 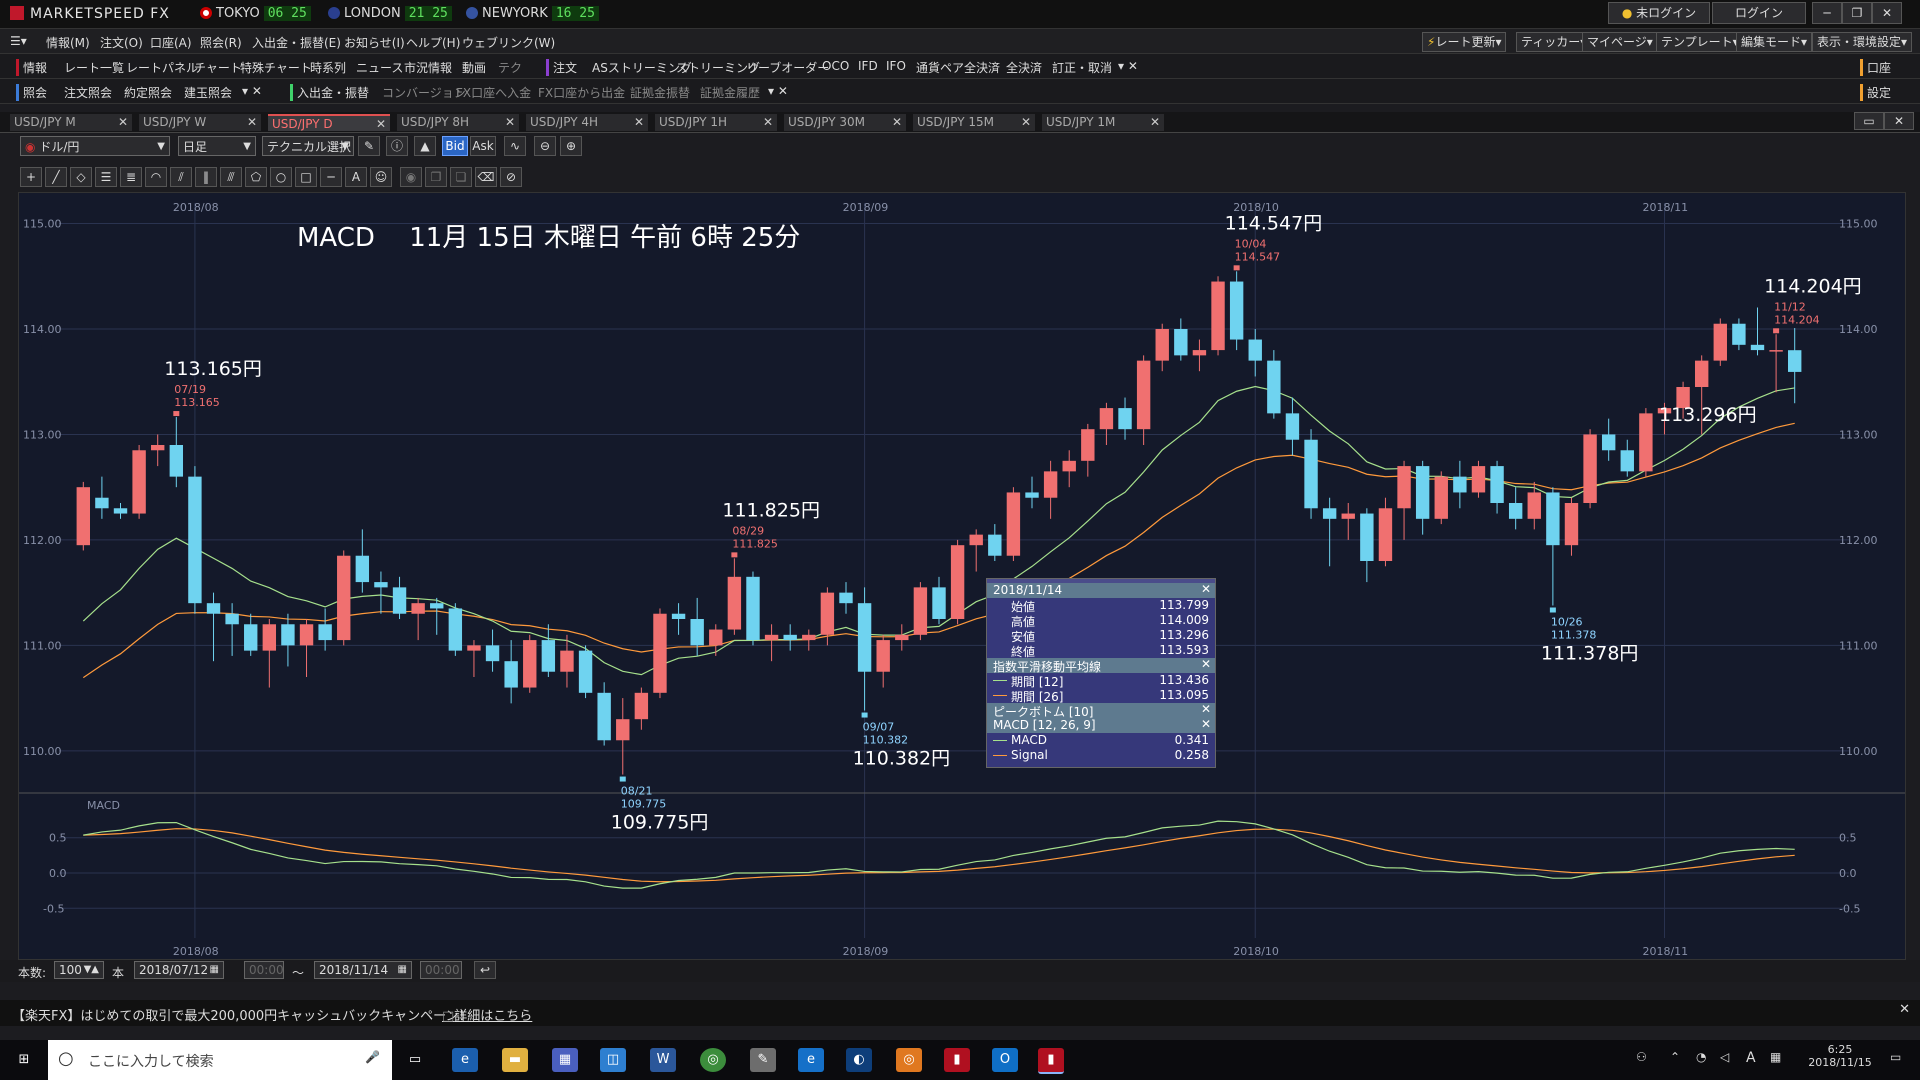 What do you see at coordinates (787, 67) in the screenshot?
I see `toolbar-leave-order: リーブオーダー` at bounding box center [787, 67].